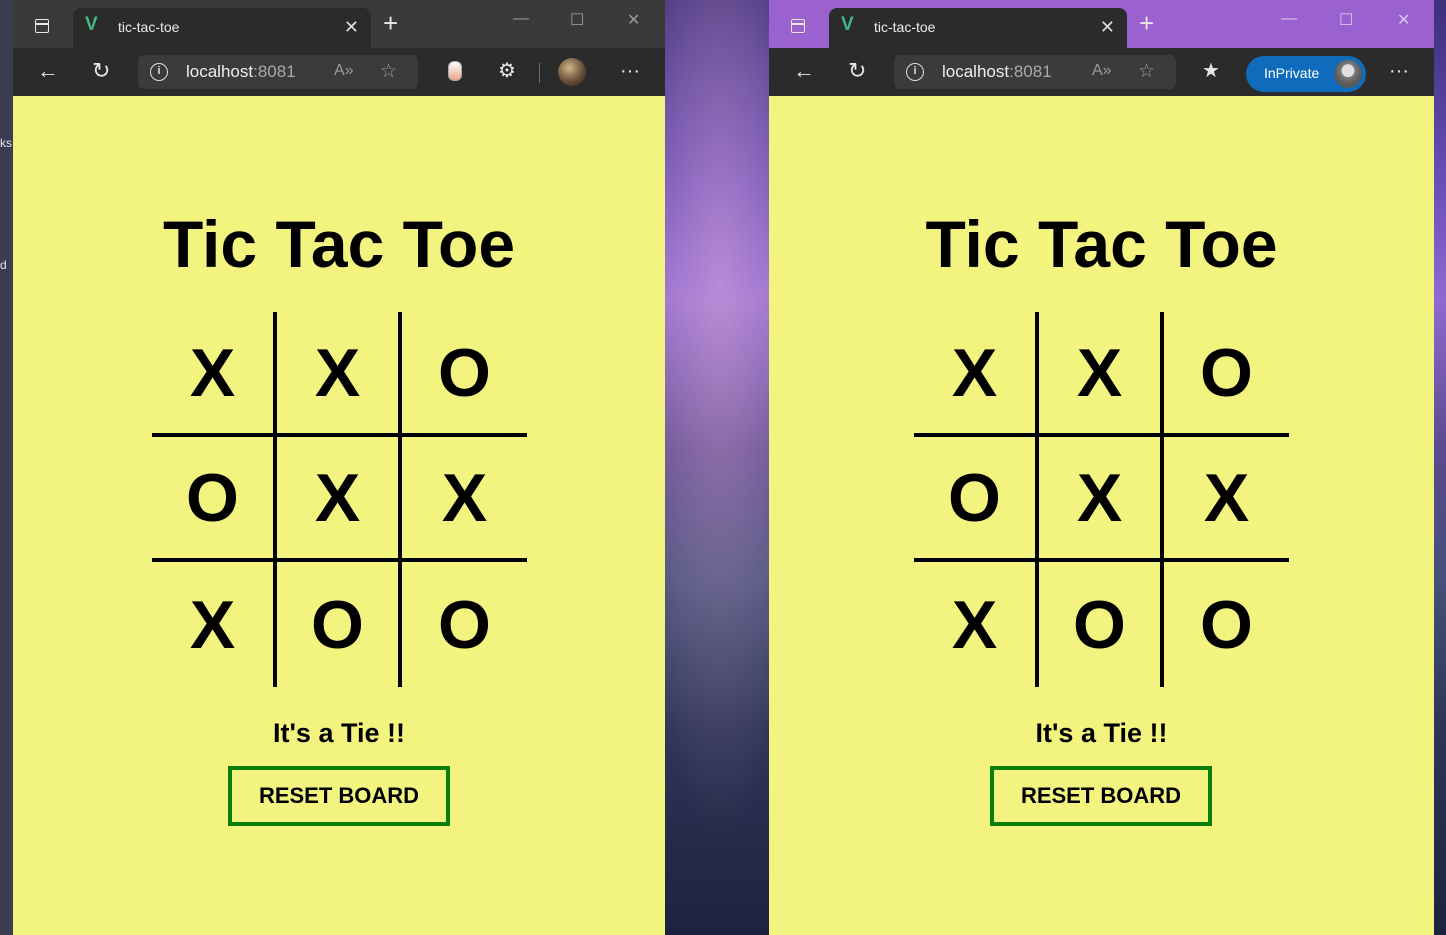 This screenshot has width=1446, height=935. I want to click on browser-toolbar: ← ↻ i localhost:8081 A» ☆ ⚙ ···, so click(339, 72).